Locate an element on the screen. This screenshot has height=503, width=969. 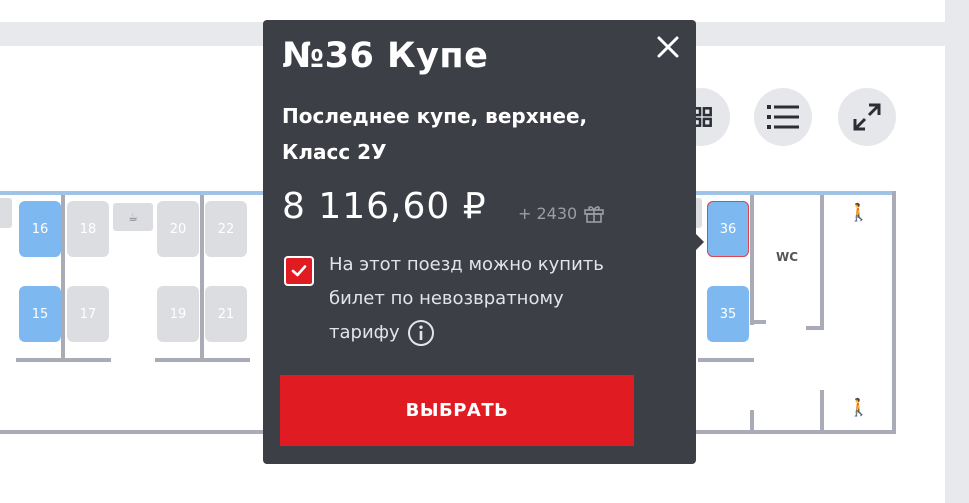
seat-15: 15 is located at coordinates (40, 314).